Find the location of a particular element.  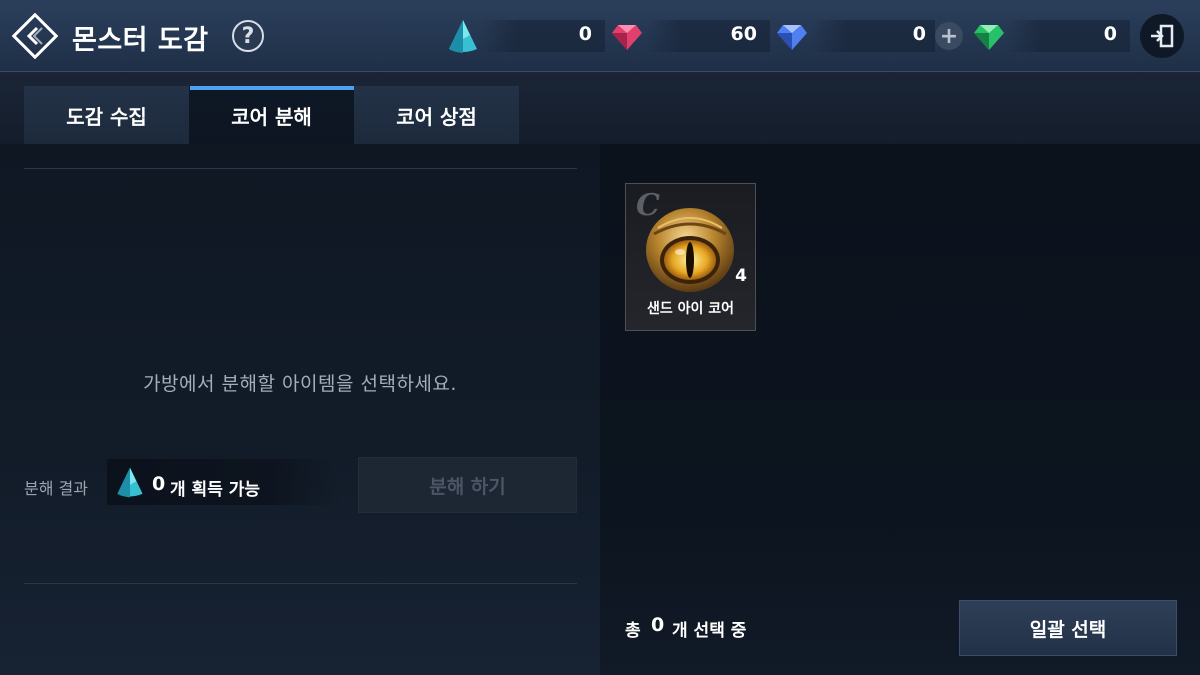

back-icon is located at coordinates (35, 36).